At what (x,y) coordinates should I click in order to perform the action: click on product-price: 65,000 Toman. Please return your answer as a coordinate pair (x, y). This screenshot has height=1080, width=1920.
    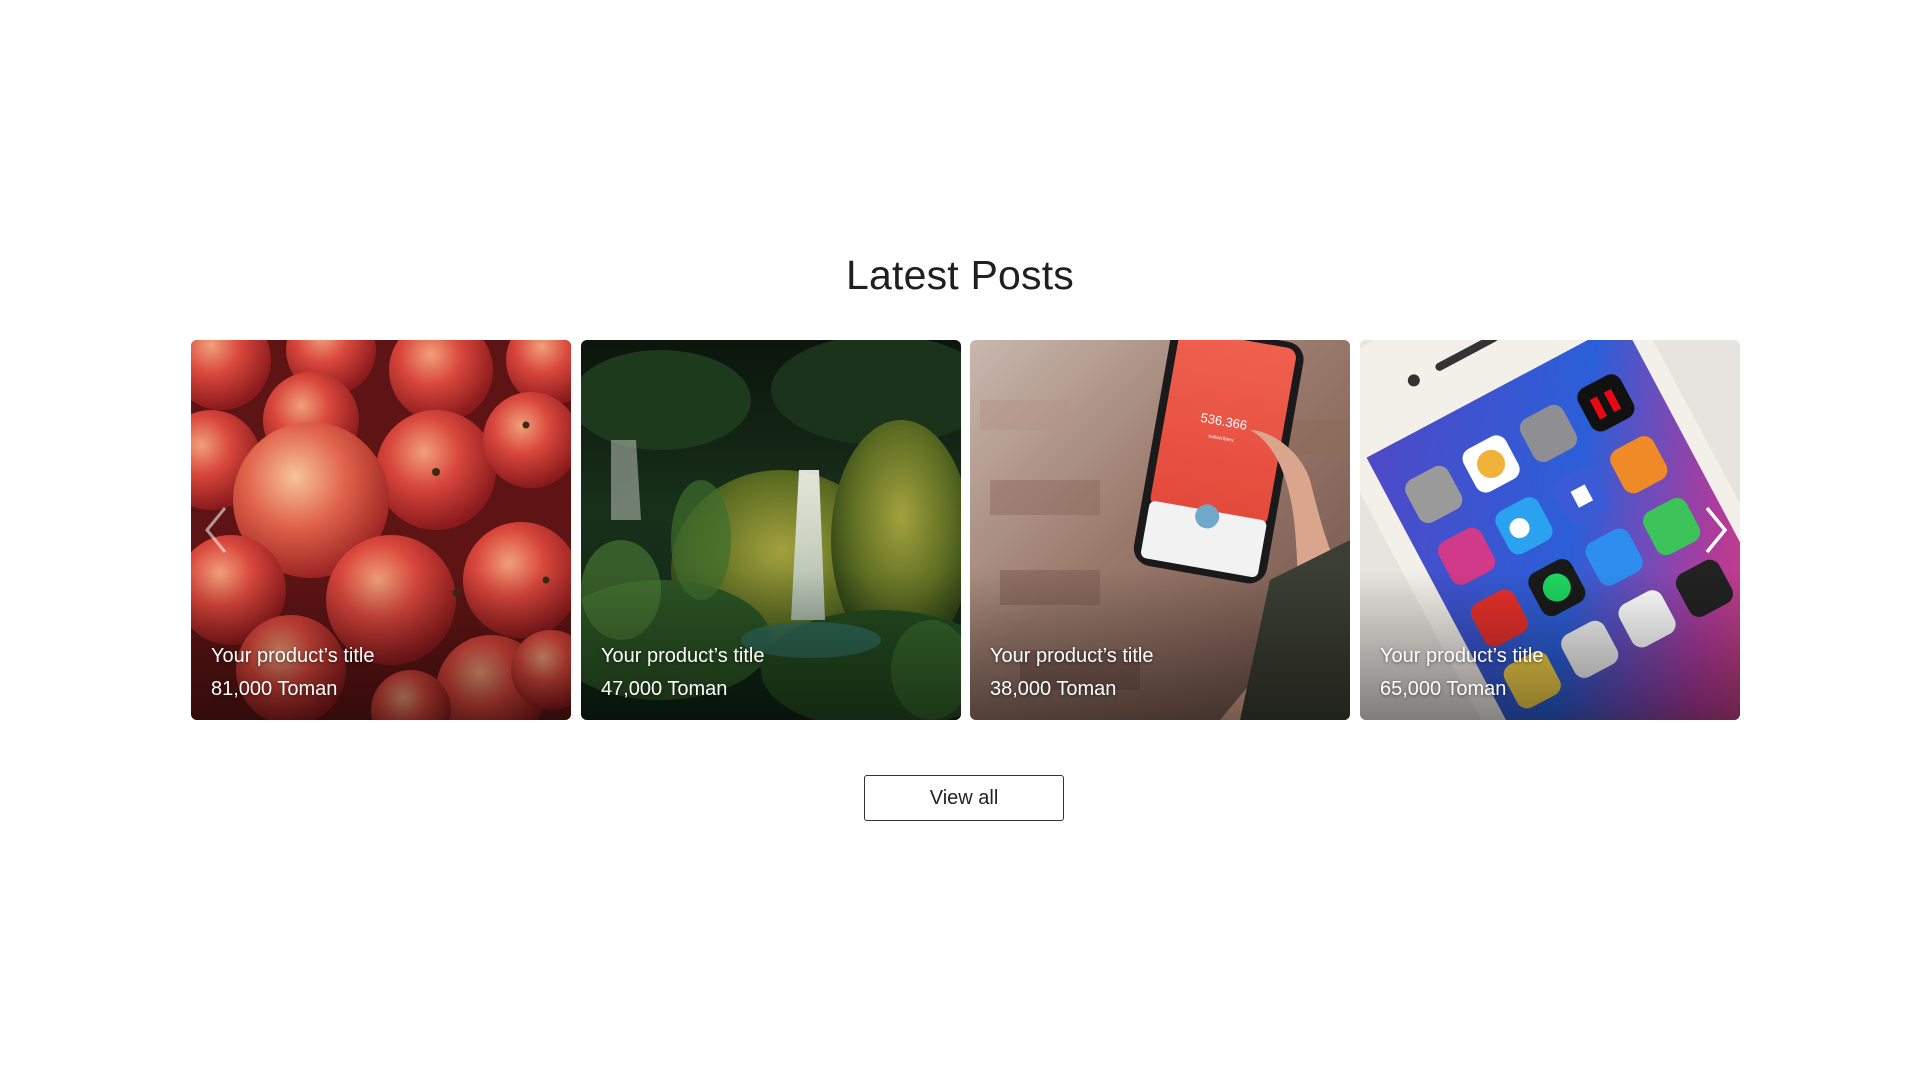
    Looking at the image, I should click on (1443, 689).